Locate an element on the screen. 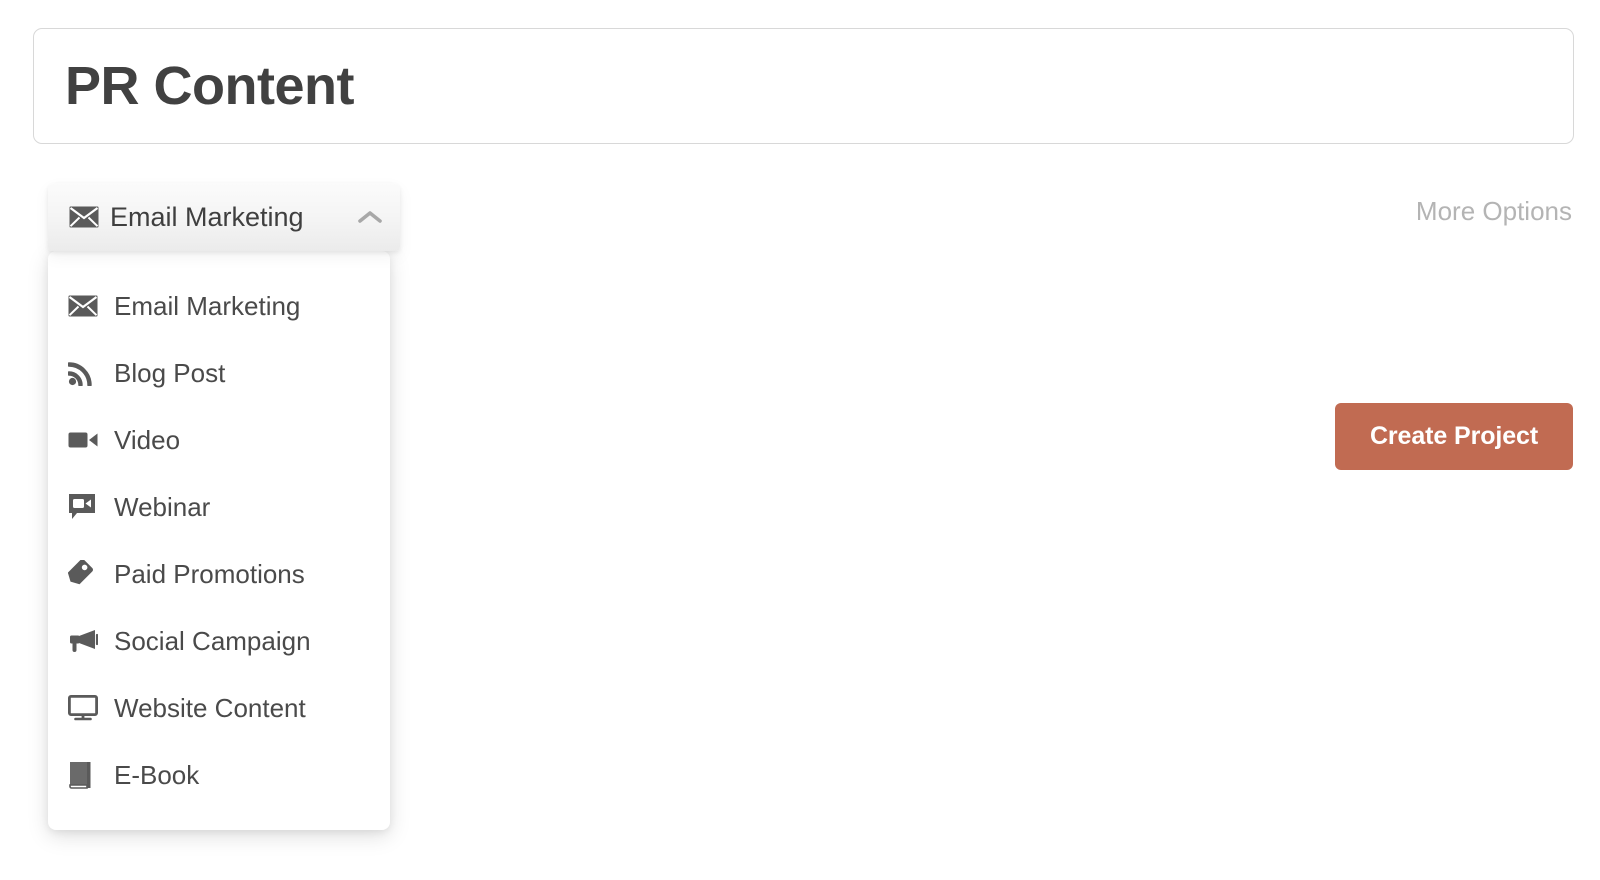 This screenshot has height=880, width=1600. price-tag-icon is located at coordinates (85, 573).